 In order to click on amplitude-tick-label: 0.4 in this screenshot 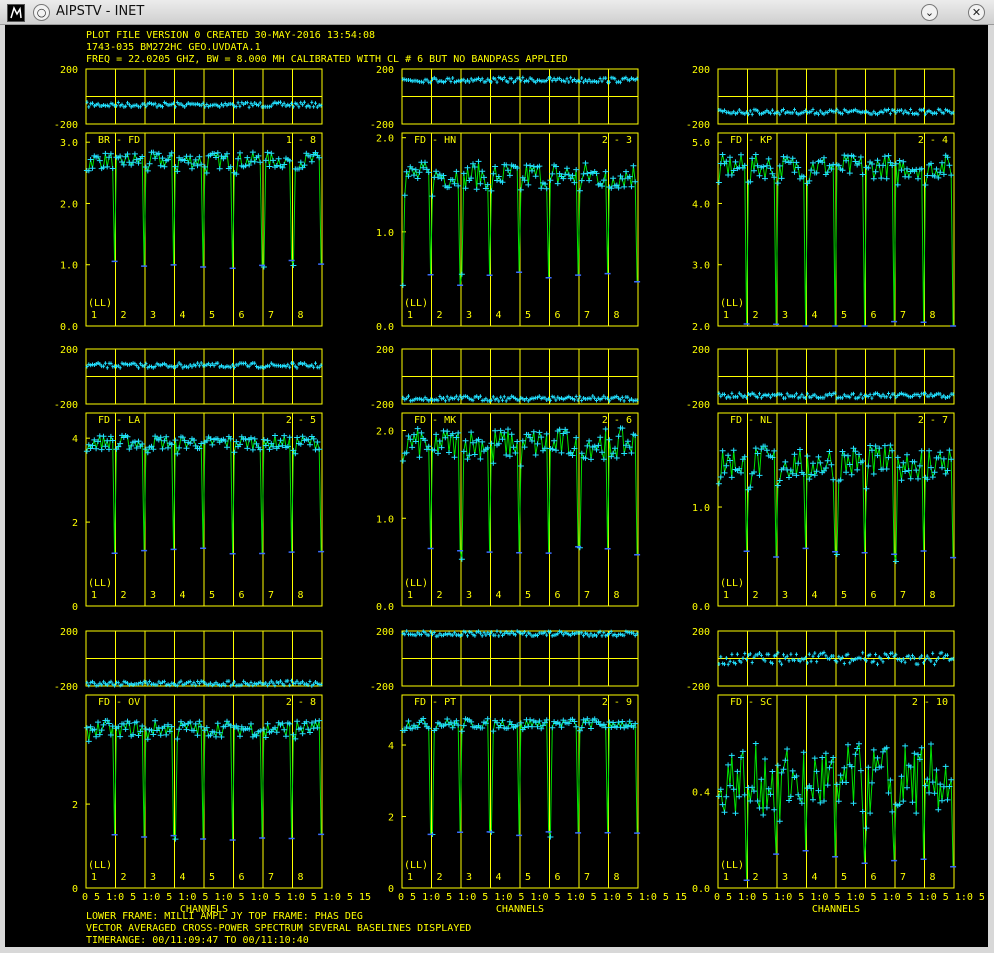, I will do `click(701, 793)`.